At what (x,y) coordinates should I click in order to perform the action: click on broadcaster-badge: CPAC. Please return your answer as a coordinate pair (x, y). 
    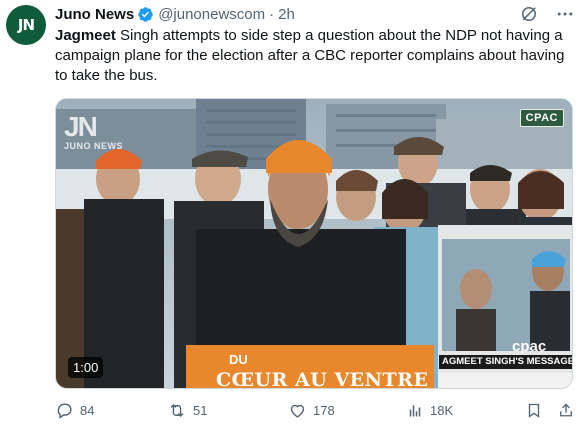
    Looking at the image, I should click on (541, 118).